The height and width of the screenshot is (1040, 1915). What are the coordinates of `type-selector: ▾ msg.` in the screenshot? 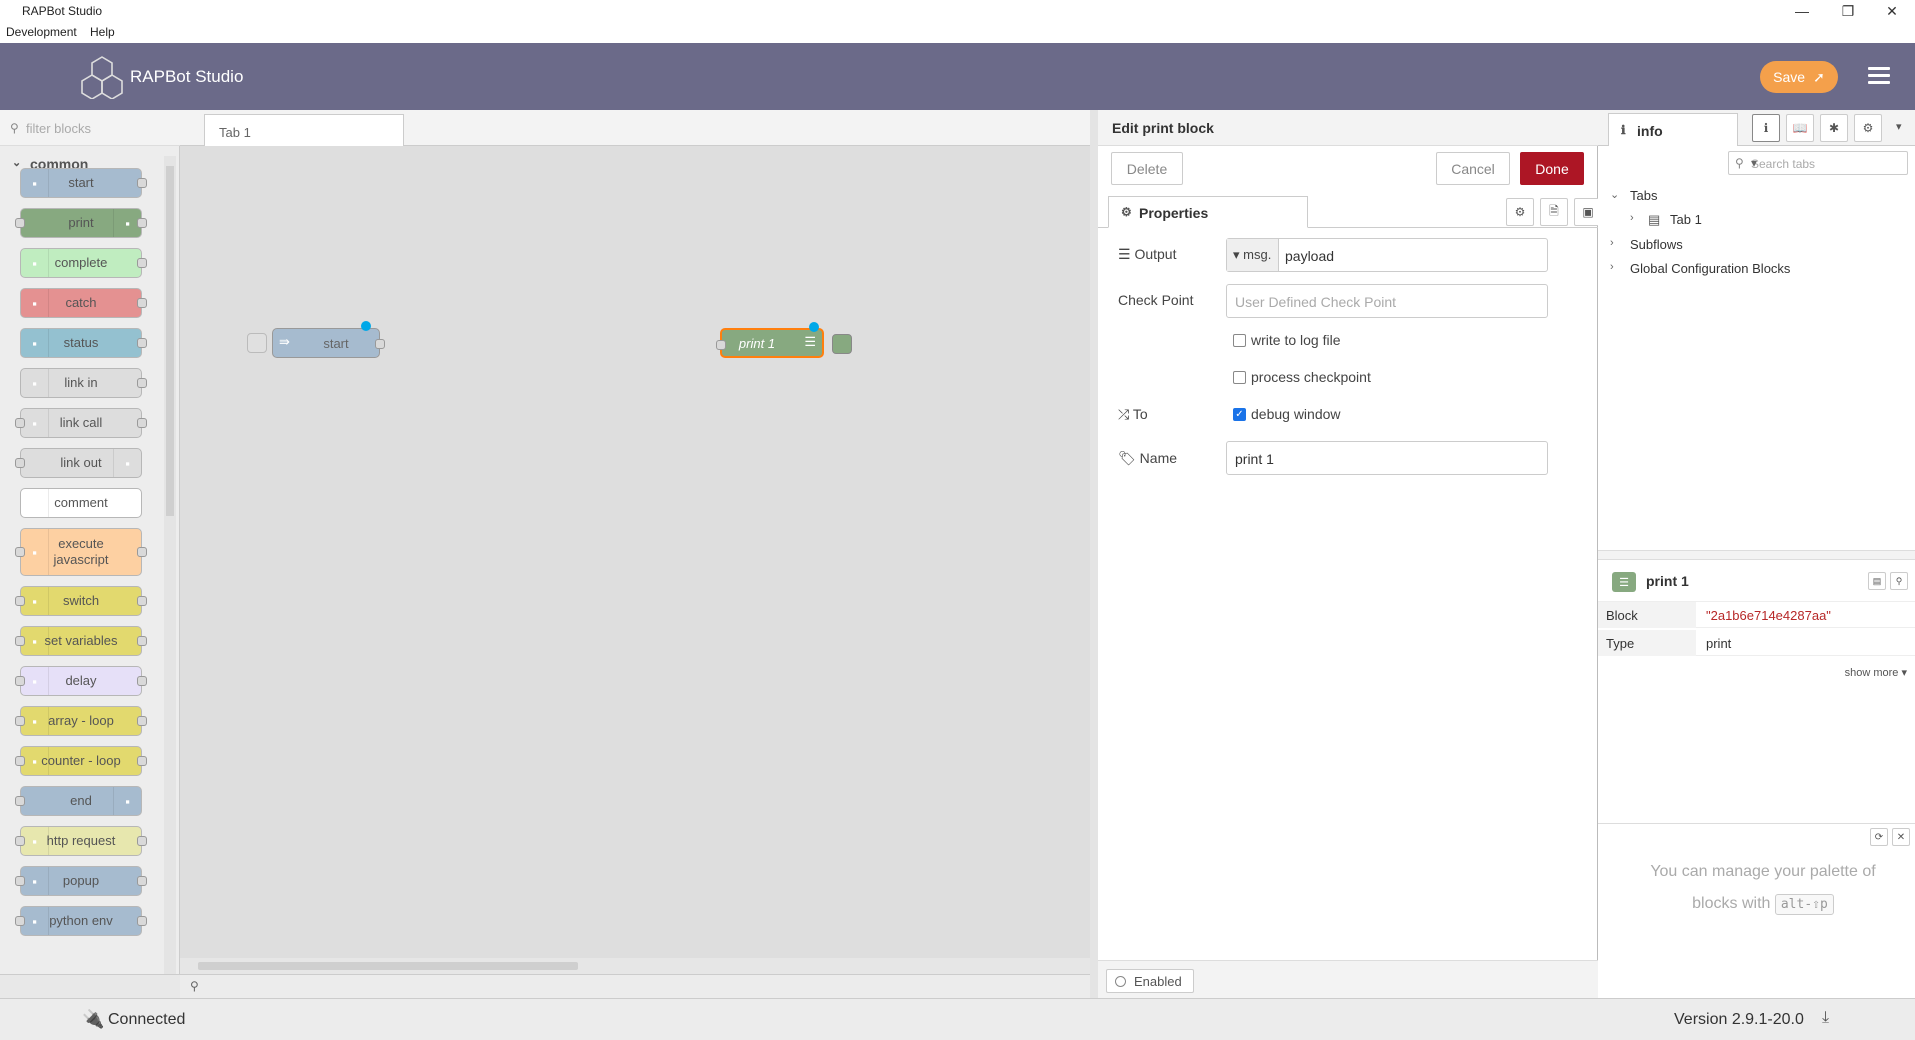 It's located at (1253, 255).